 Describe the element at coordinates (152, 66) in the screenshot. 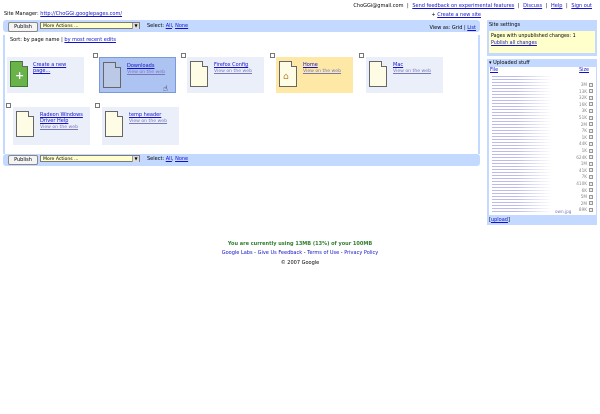

I see `page-title-downloads: Downloads` at that location.